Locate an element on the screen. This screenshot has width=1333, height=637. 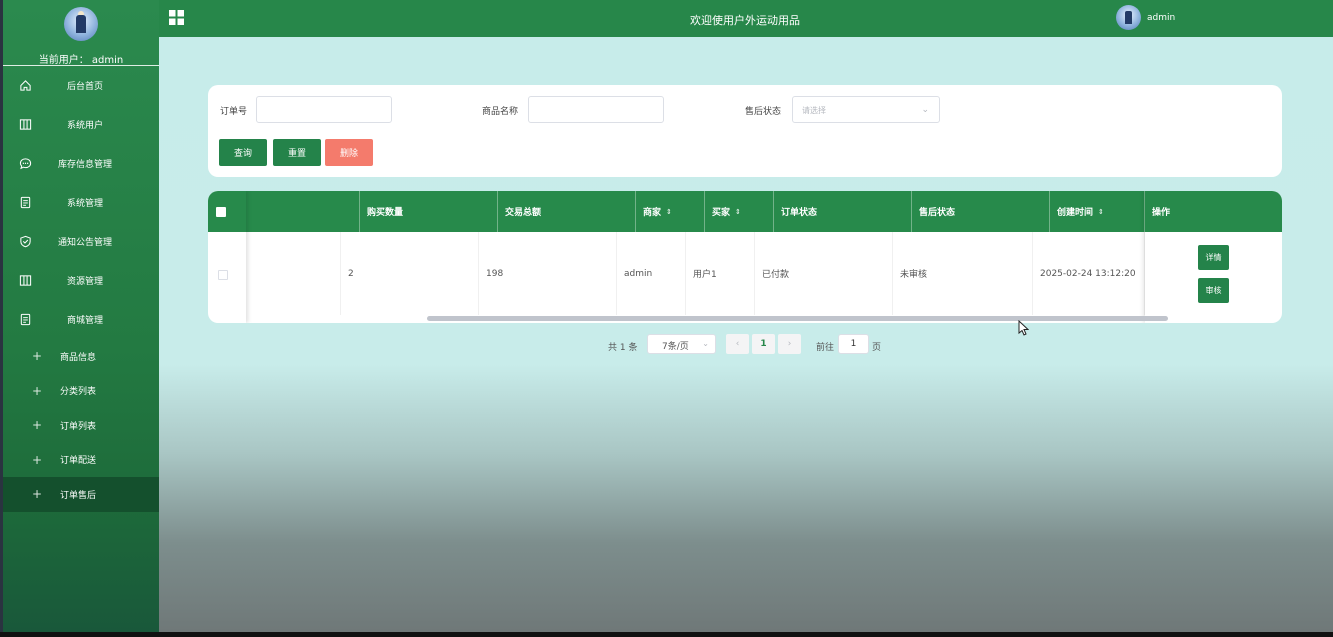
column-header-label: 创建时间 is located at coordinates (1075, 213).